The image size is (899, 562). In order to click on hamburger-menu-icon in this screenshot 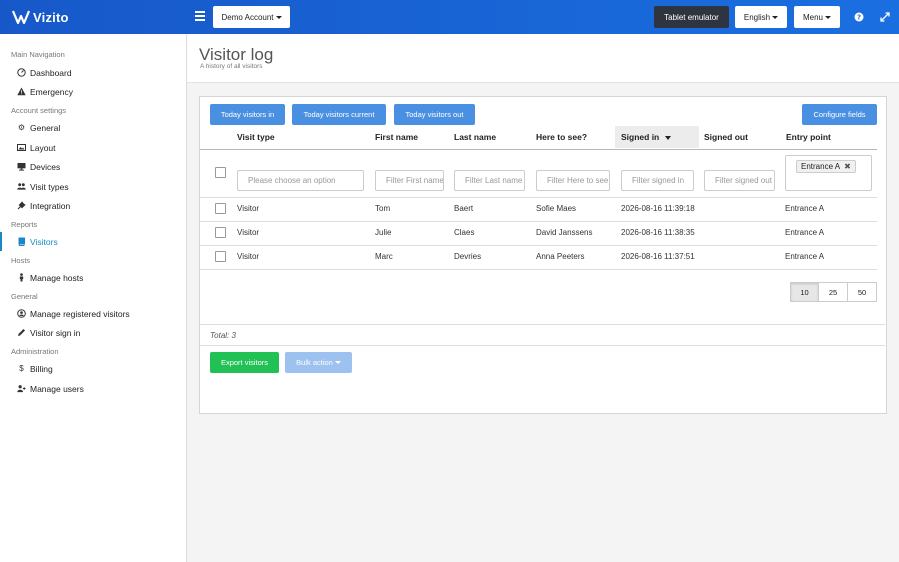, I will do `click(200, 16)`.